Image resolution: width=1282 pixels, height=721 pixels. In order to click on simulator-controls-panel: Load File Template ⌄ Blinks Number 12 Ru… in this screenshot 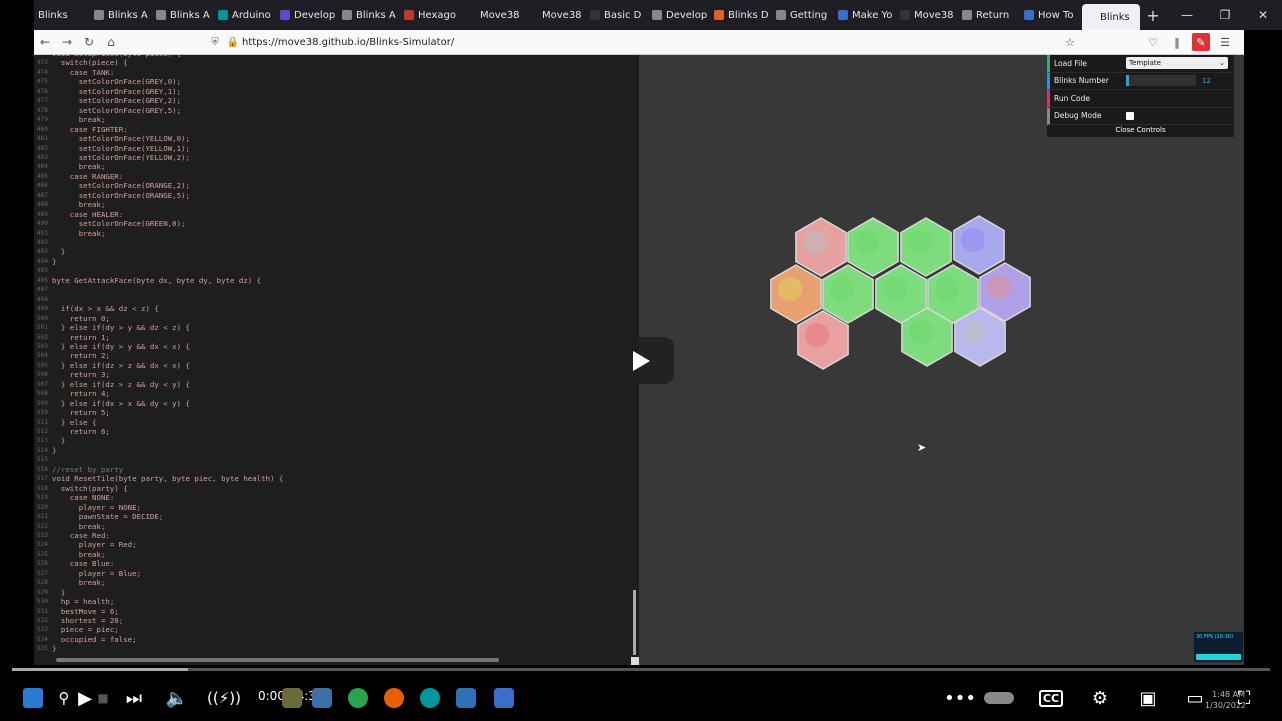, I will do `click(1140, 96)`.